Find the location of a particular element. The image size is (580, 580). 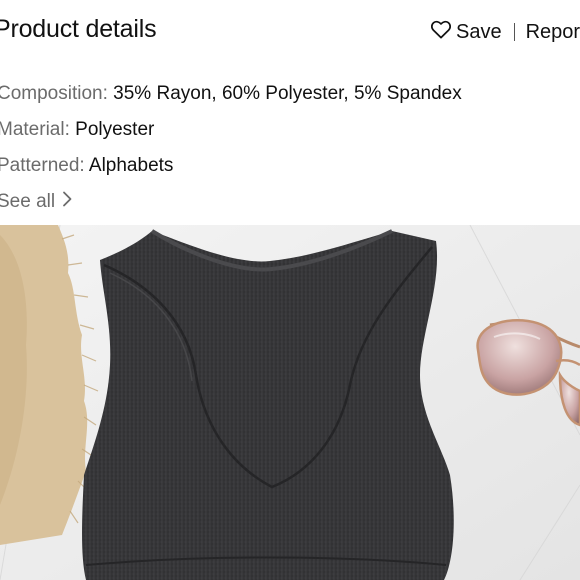

attribute-label: Composition: is located at coordinates (54, 93).